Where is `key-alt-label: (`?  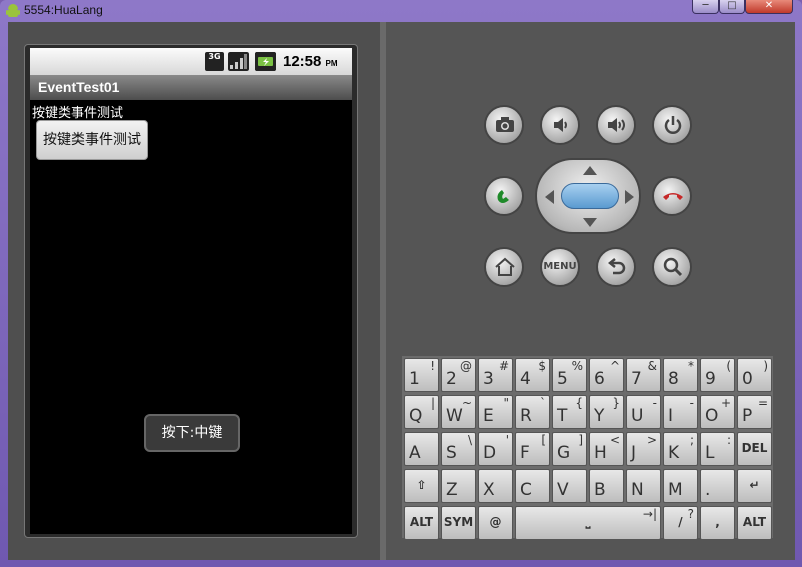
key-alt-label: ( is located at coordinates (728, 366).